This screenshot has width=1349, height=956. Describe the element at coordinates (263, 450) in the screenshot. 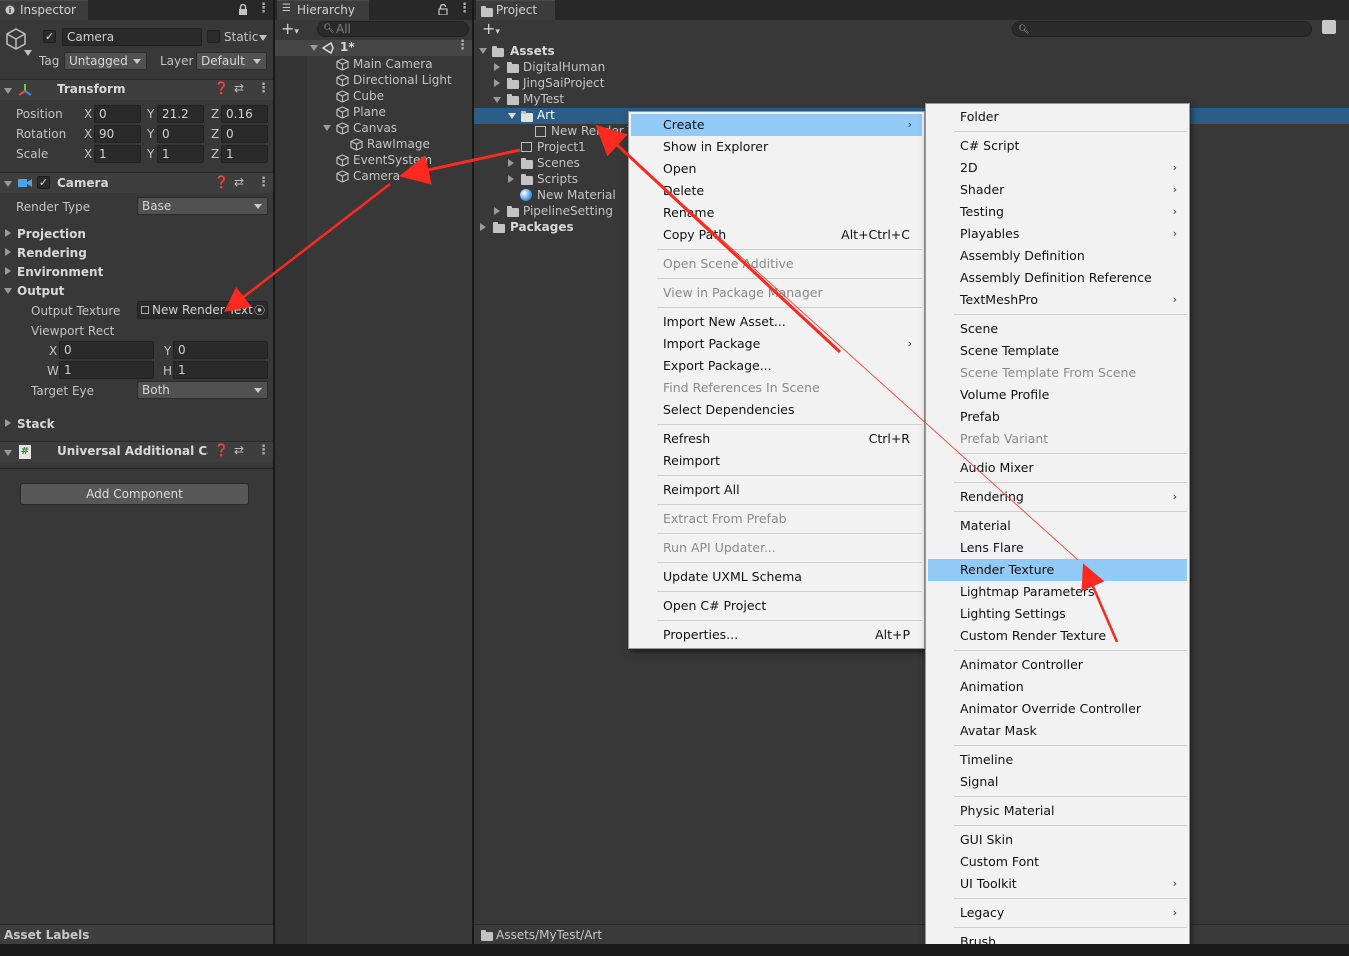

I see `component-menu-icon: ⋮` at that location.